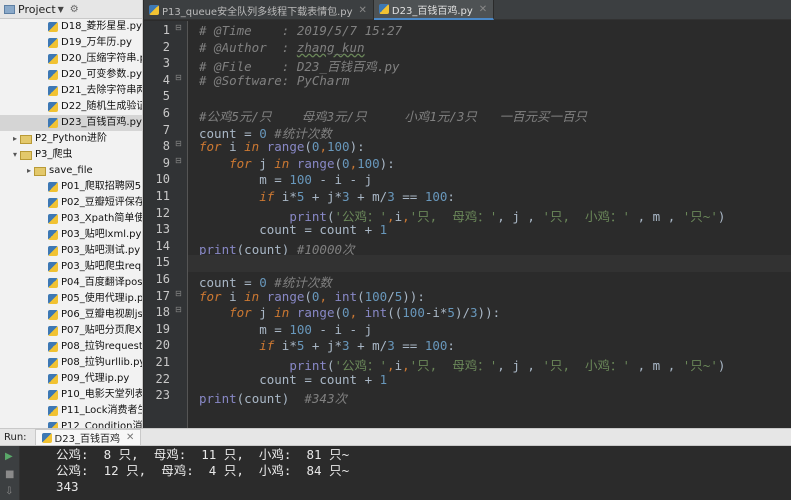 The width and height of the screenshot is (791, 500). I want to click on gear-icon: ⚙, so click(74, 9).